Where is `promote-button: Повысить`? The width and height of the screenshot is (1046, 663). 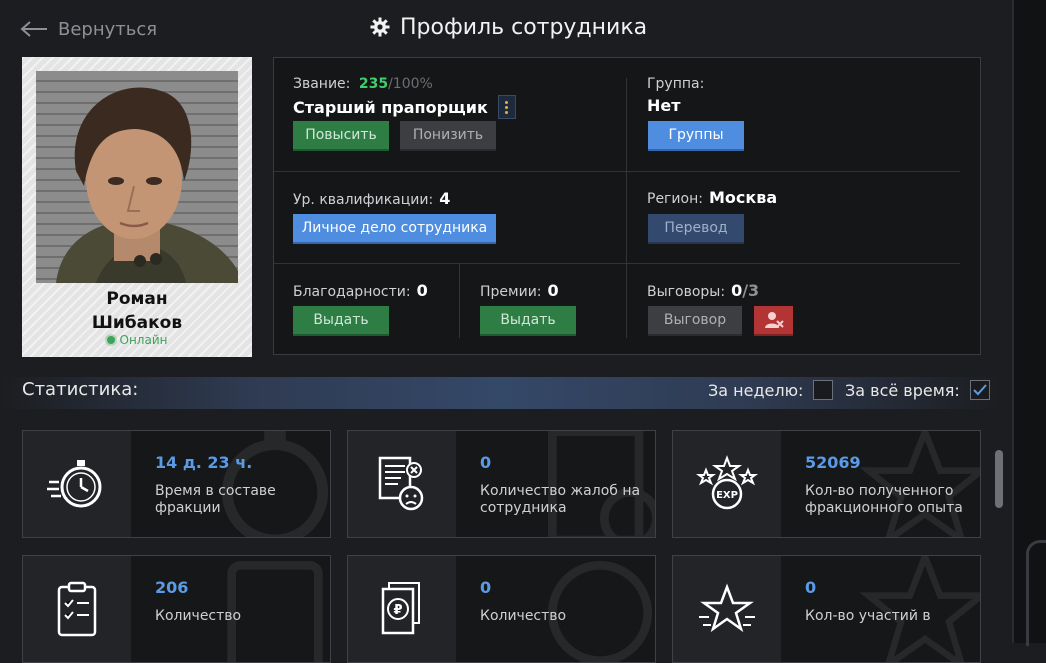 promote-button: Повысить is located at coordinates (341, 136).